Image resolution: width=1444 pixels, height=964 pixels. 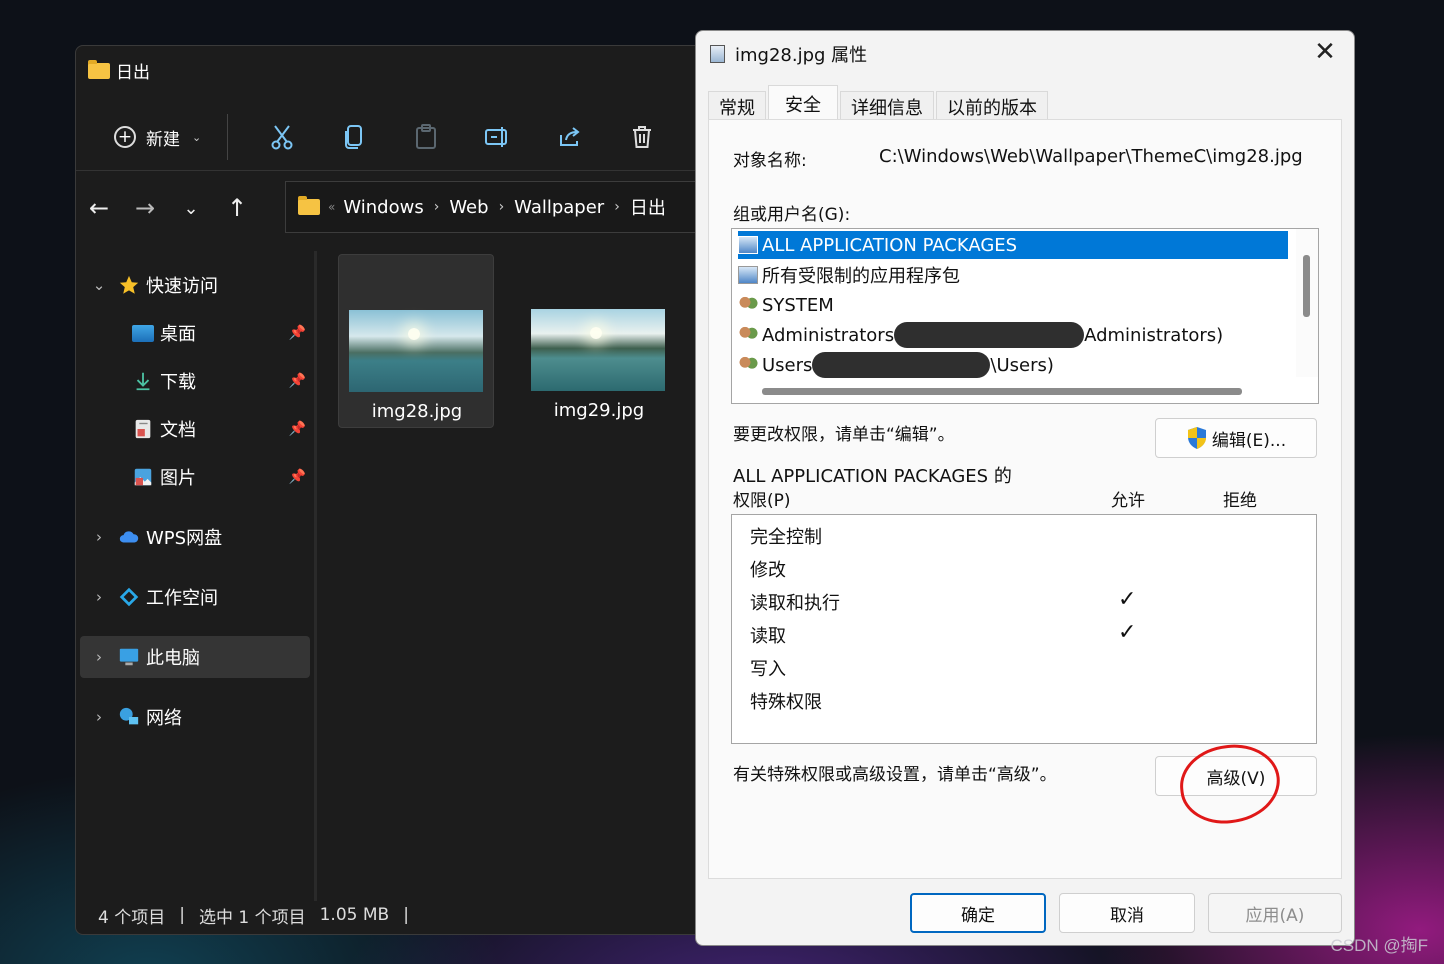 What do you see at coordinates (648, 207) in the screenshot?
I see `breadcrumb-current: 日出` at bounding box center [648, 207].